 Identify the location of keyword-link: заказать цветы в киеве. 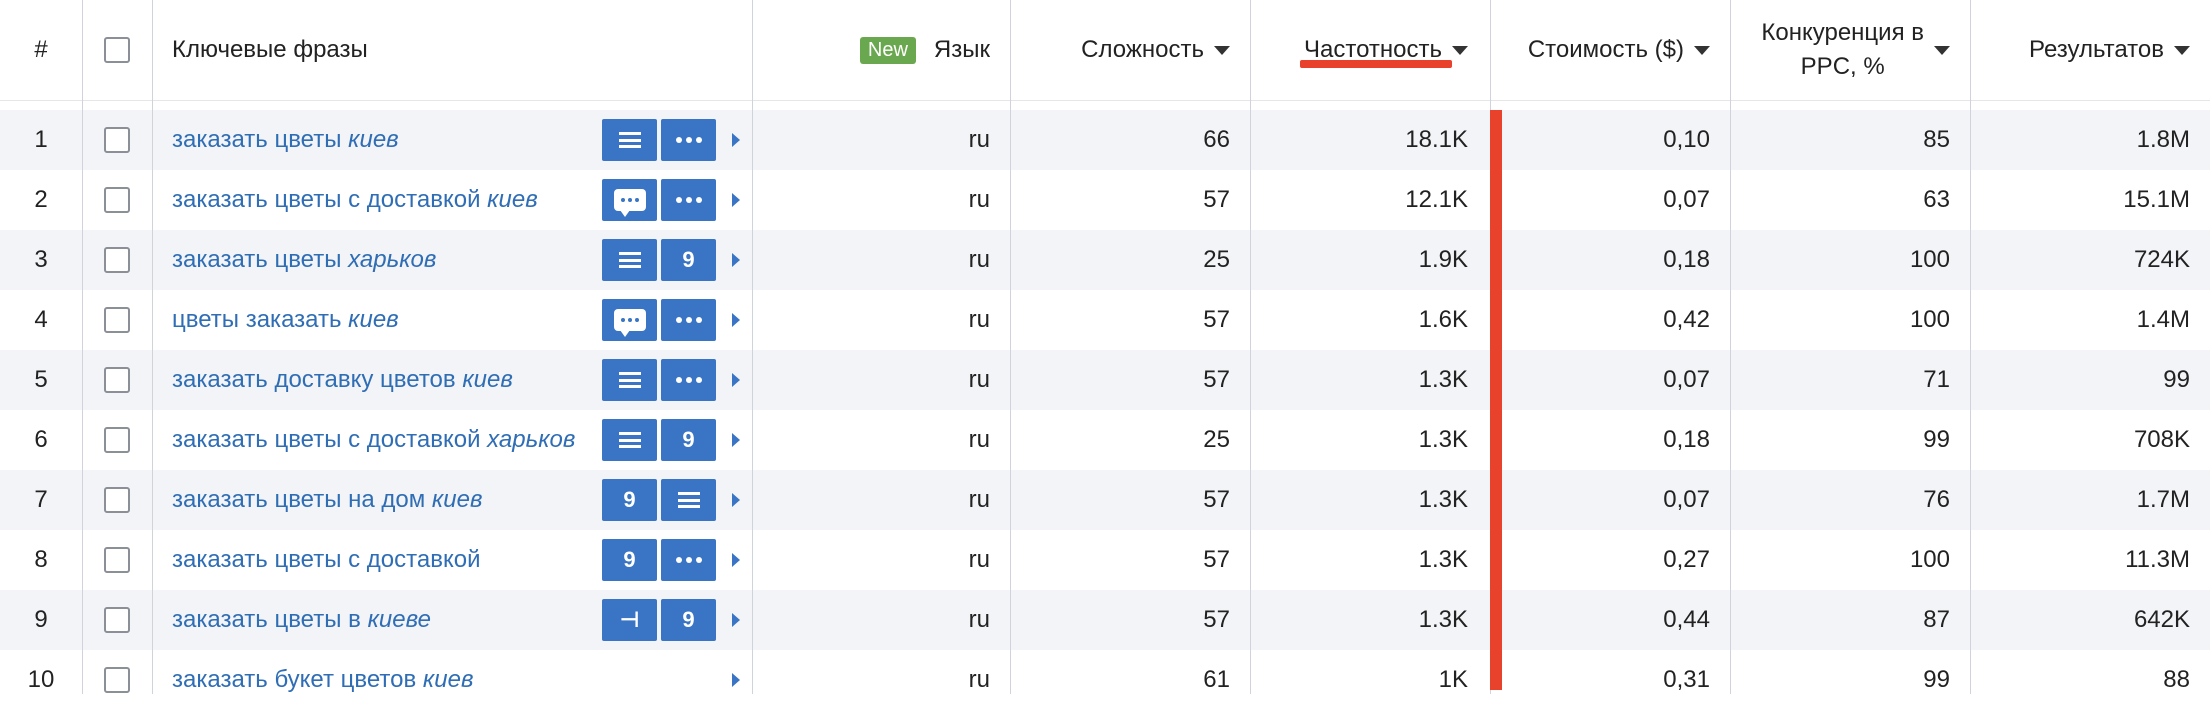
(301, 620).